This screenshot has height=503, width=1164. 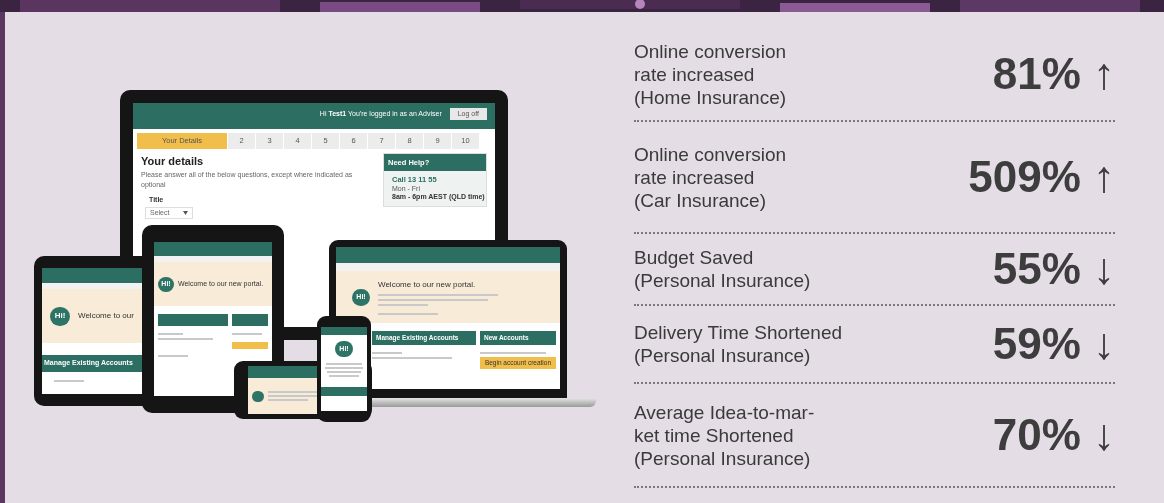 I want to click on header-bar, so click(x=344, y=331).